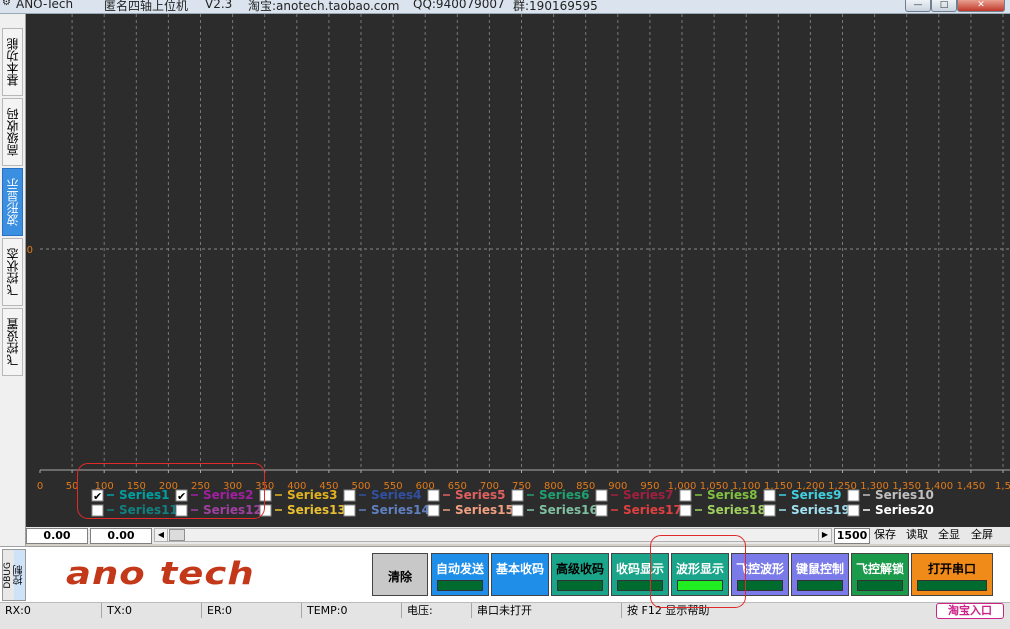 Image resolution: width=1010 pixels, height=629 pixels. I want to click on legend-label: Series3, so click(312, 495).